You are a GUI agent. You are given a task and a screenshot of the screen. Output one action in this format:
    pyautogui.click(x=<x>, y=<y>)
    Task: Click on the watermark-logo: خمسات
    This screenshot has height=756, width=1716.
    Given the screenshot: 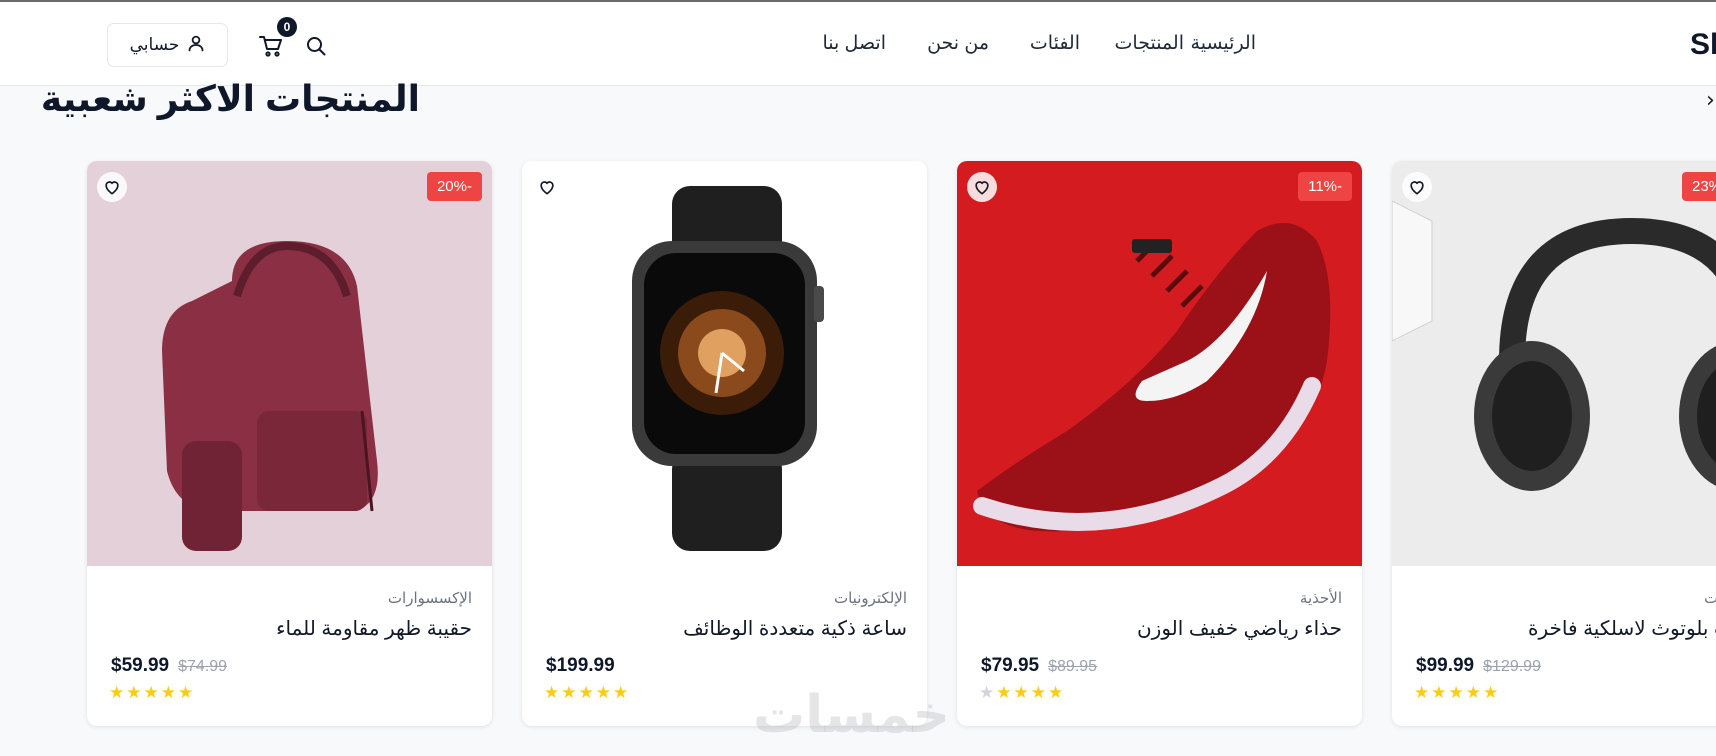 What is the action you would take?
    pyautogui.click(x=852, y=715)
    